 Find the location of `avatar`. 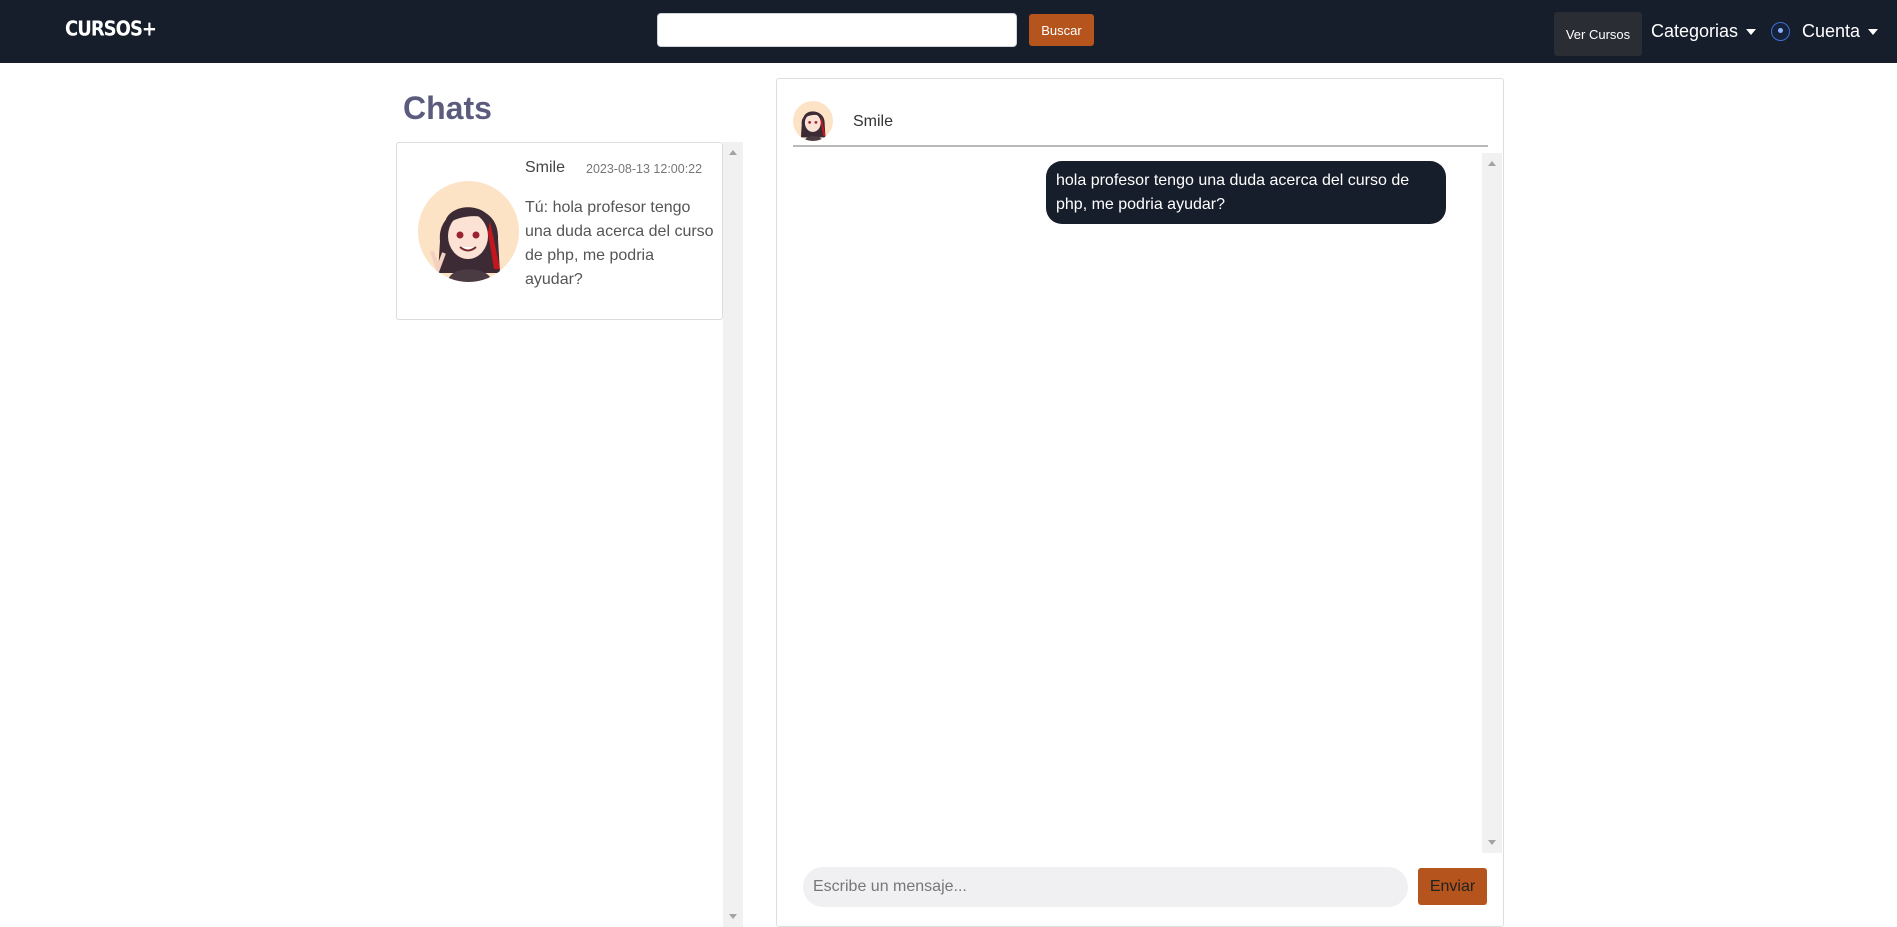

avatar is located at coordinates (468, 231).